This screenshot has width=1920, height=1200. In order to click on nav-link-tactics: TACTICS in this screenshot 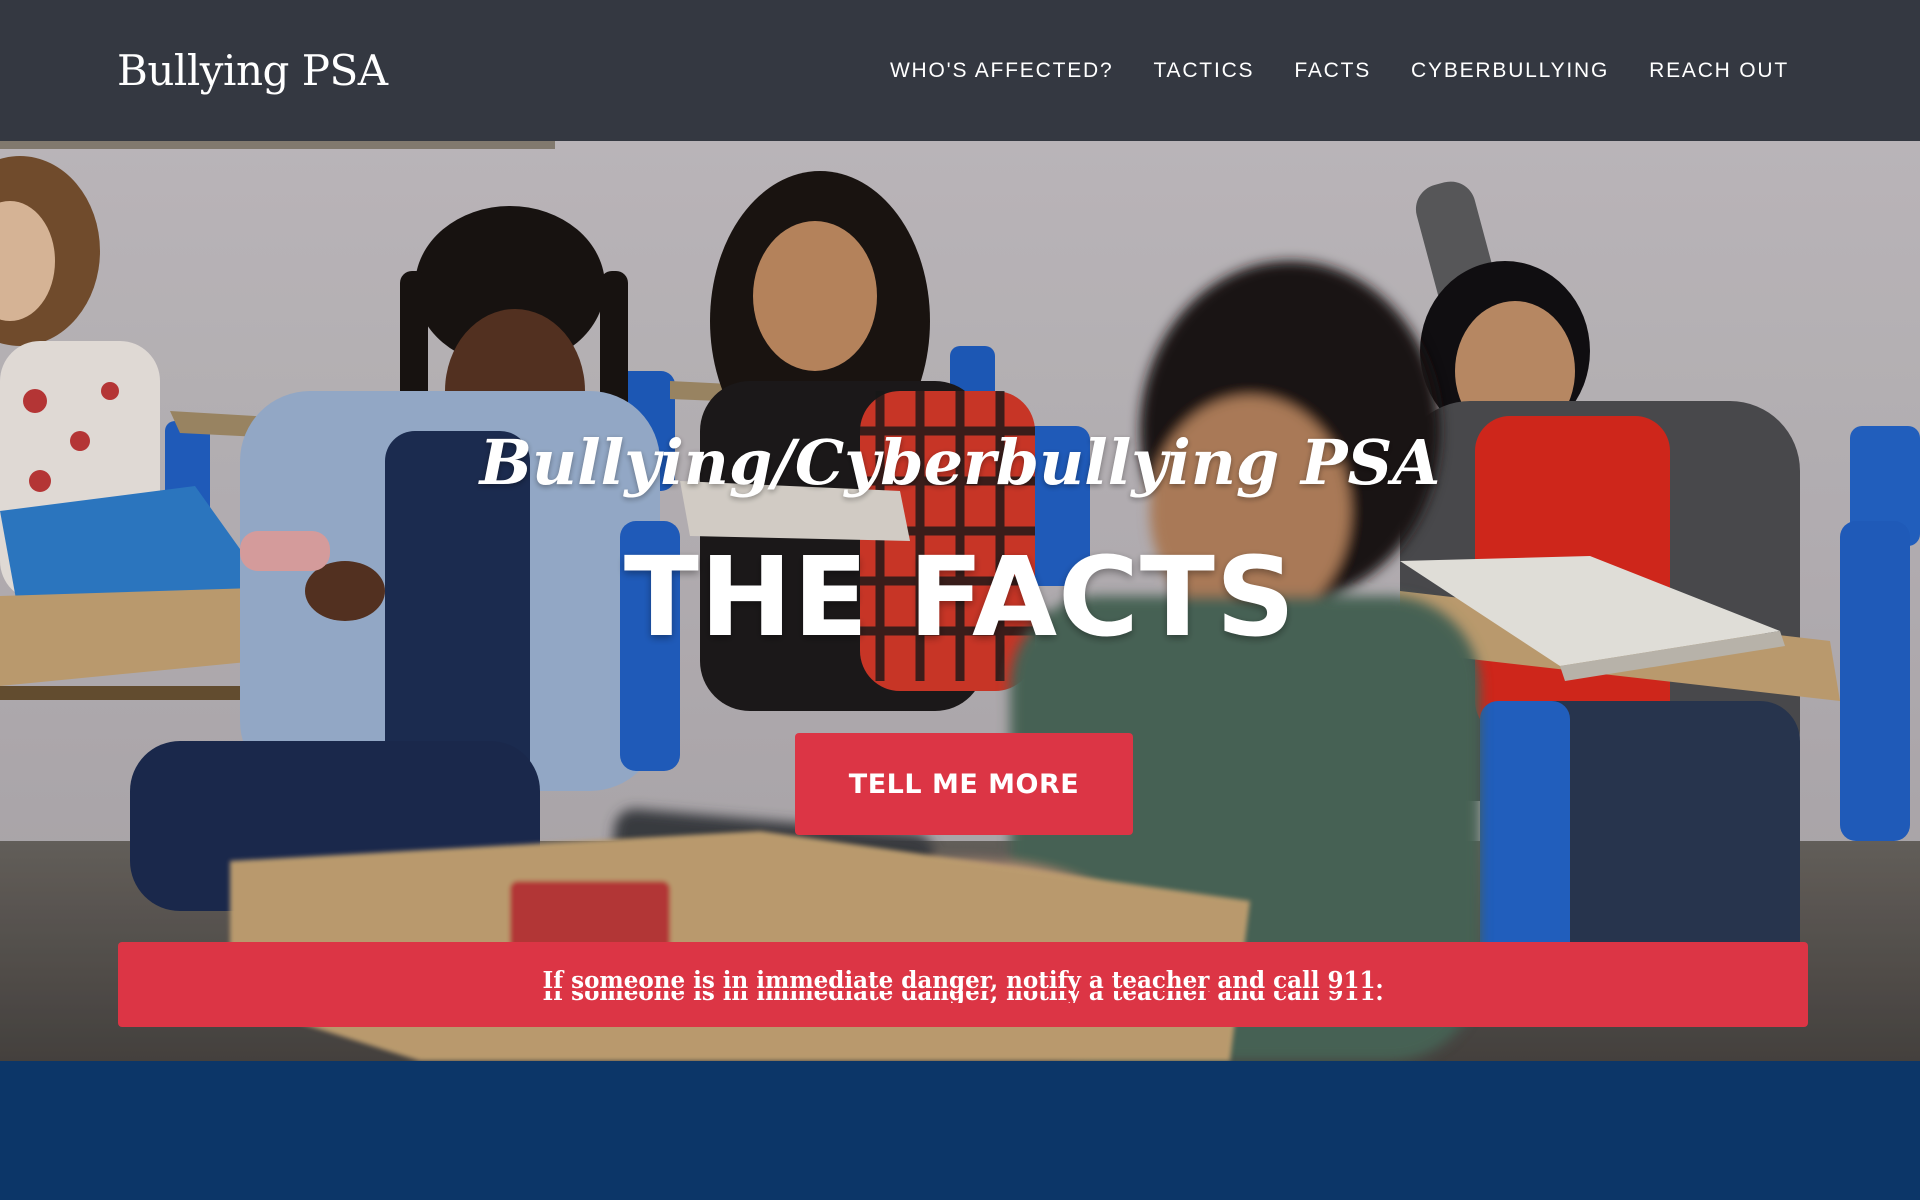, I will do `click(1203, 70)`.